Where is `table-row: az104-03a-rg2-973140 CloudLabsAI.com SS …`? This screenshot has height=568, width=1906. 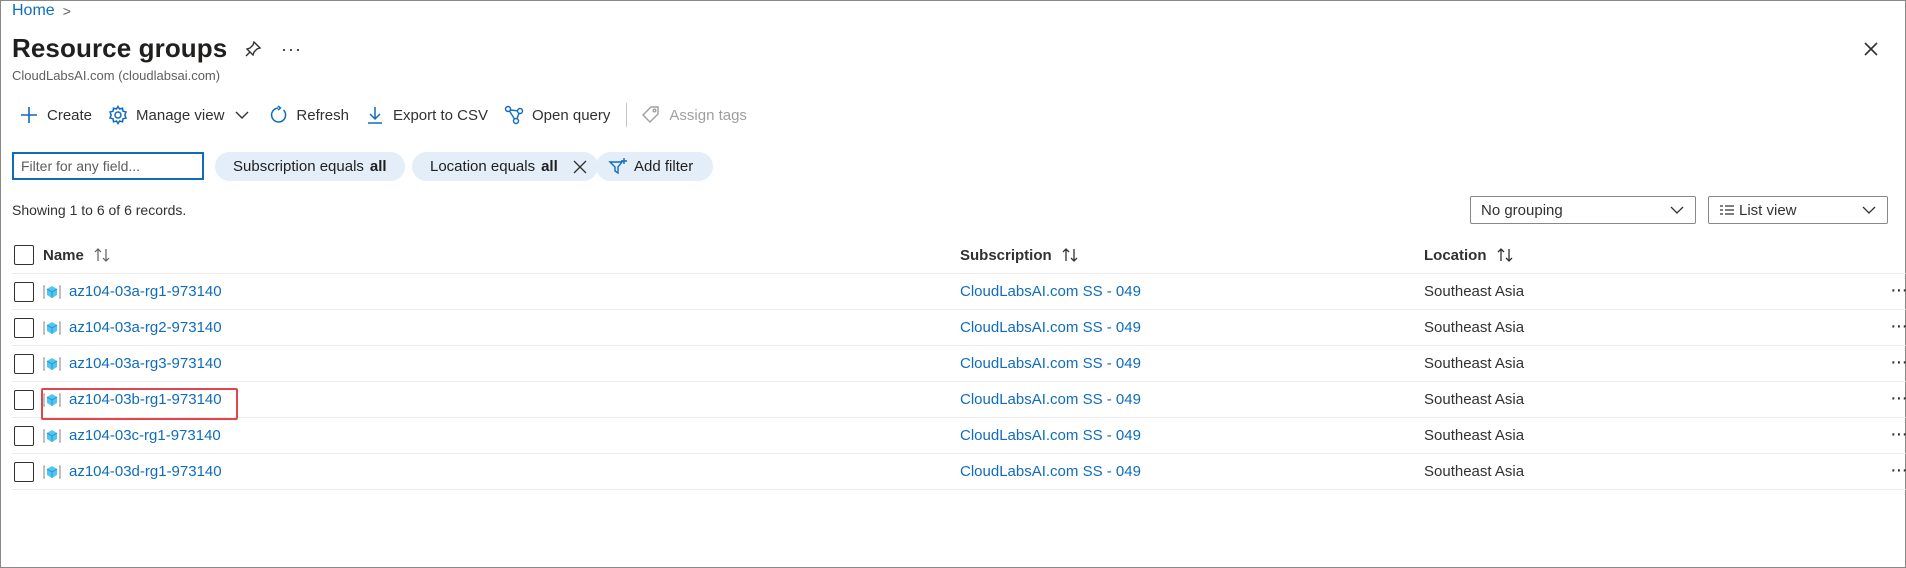 table-row: az104-03a-rg2-973140 CloudLabsAI.com SS … is located at coordinates (959, 328).